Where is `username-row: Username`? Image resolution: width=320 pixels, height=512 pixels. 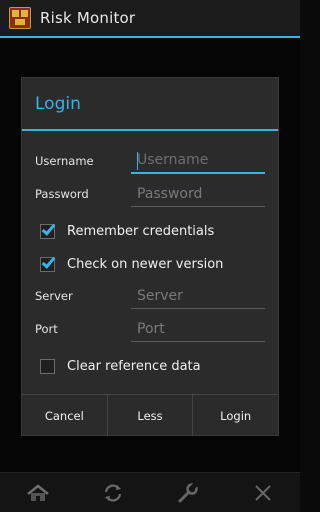
username-row: Username is located at coordinates (151, 162).